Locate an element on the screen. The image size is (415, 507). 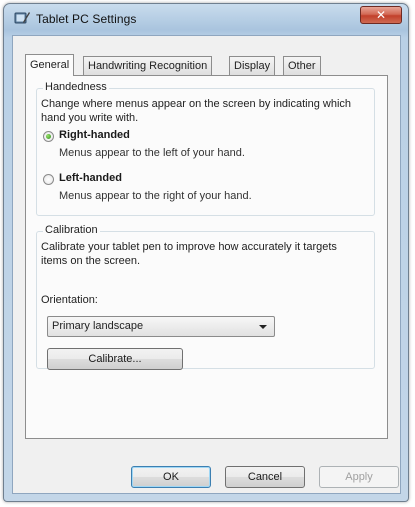
radio-selected-dot is located at coordinates (48, 136).